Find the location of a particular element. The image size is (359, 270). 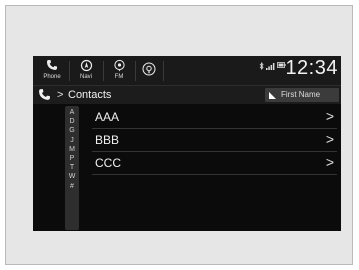

alphabet-letter: P is located at coordinates (72, 158).